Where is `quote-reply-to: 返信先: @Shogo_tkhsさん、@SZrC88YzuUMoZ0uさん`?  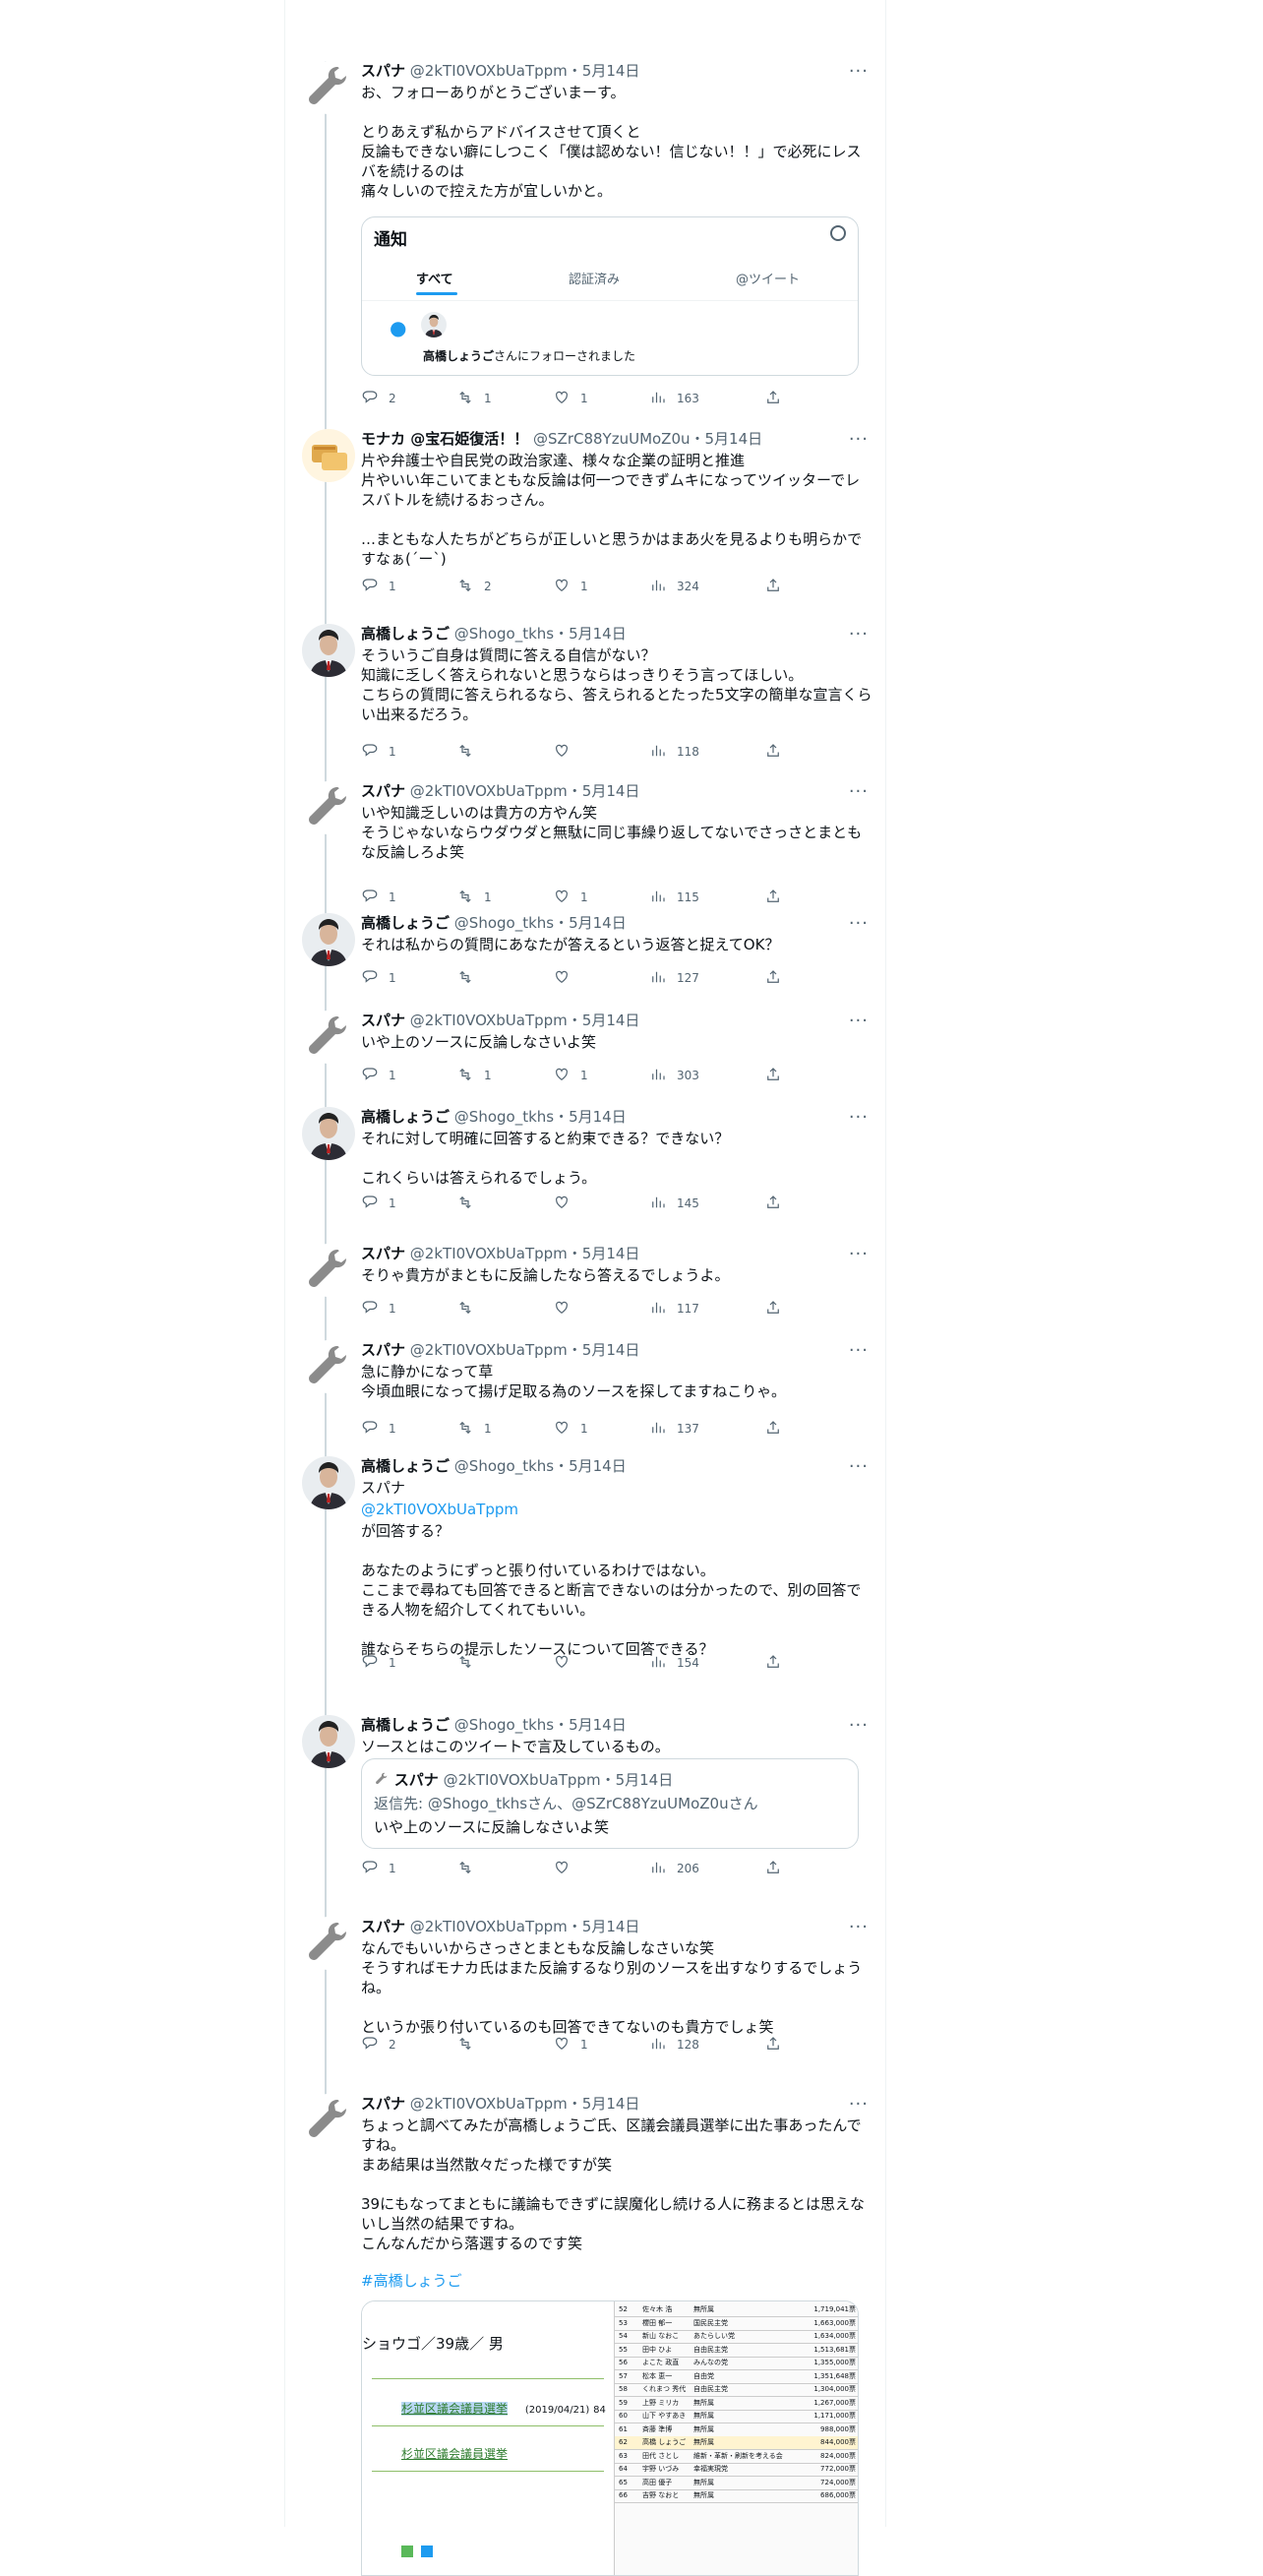
quote-reply-to: 返信先: @Shogo_tkhsさん、@SZrC88YzuUMoZ0uさん is located at coordinates (566, 1803).